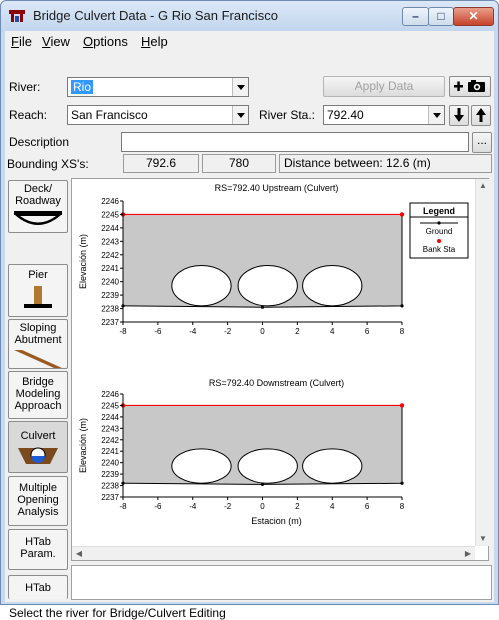 The width and height of the screenshot is (499, 620). I want to click on sidebar-sloping-abutment: Sloping Abutment, so click(38, 344).